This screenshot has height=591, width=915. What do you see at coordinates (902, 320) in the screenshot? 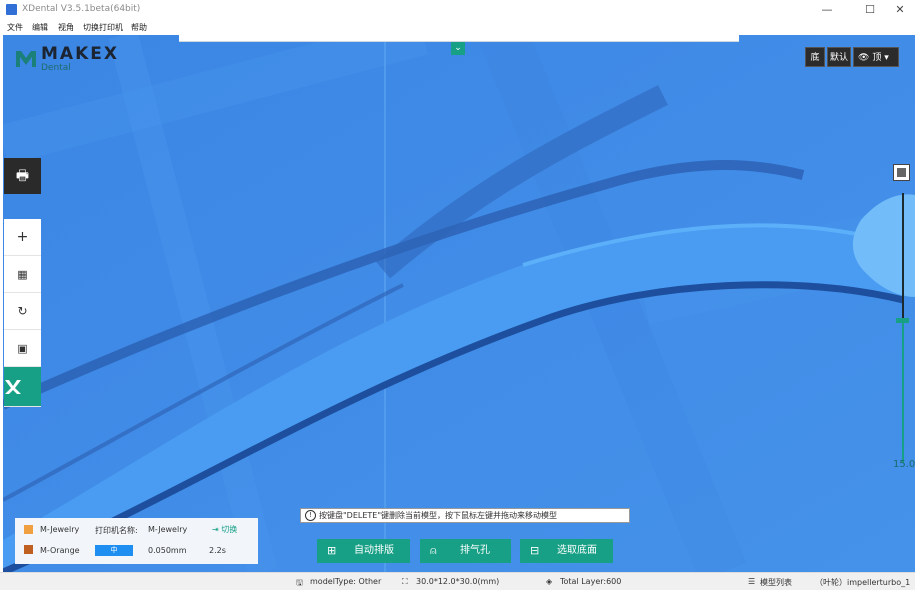
I see `layer-slider-handle` at bounding box center [902, 320].